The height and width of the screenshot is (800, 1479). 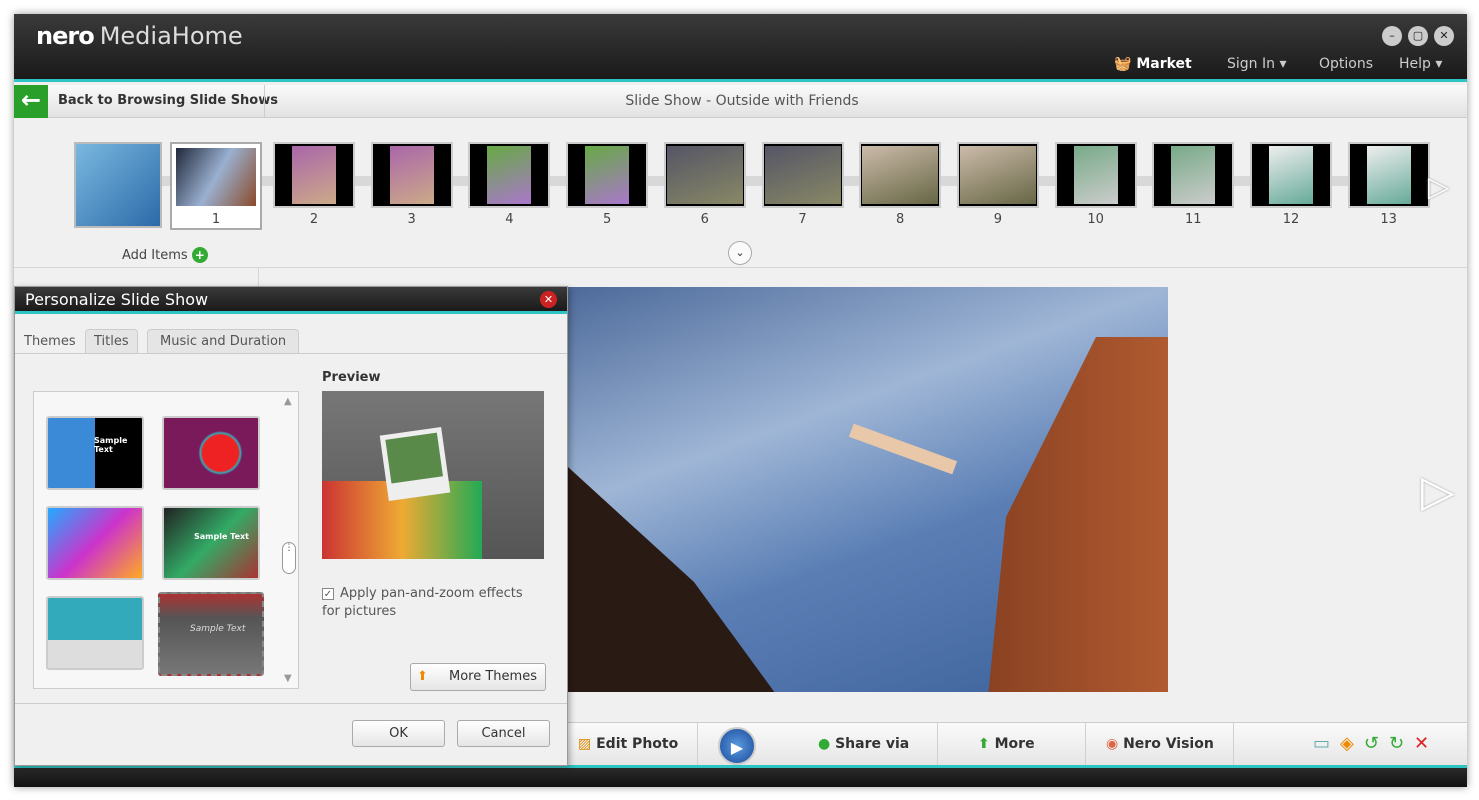 What do you see at coordinates (291, 300) in the screenshot?
I see `dialog-title: Personalize Slide Show` at bounding box center [291, 300].